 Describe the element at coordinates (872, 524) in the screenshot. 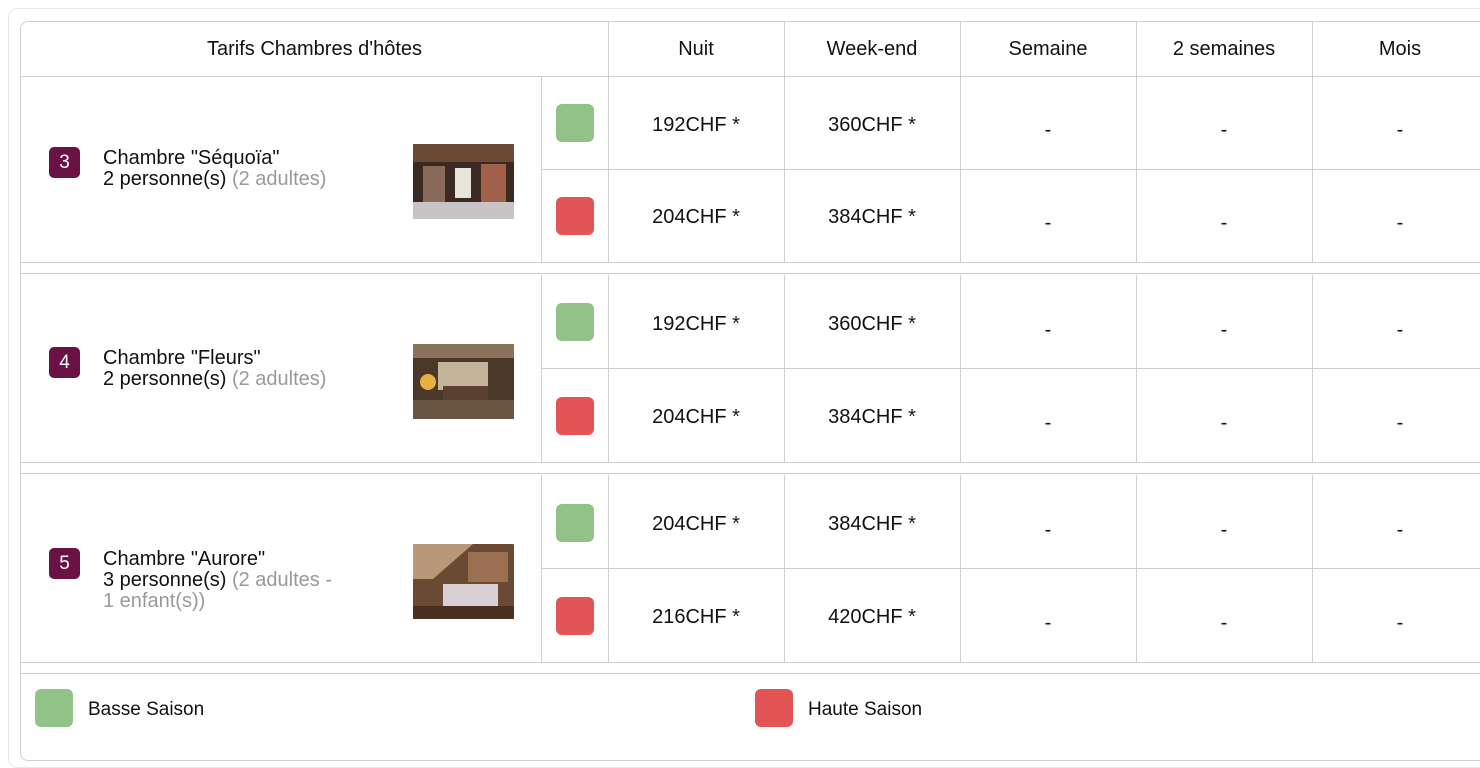

I see `price-weekend-low: 384CHF *` at that location.